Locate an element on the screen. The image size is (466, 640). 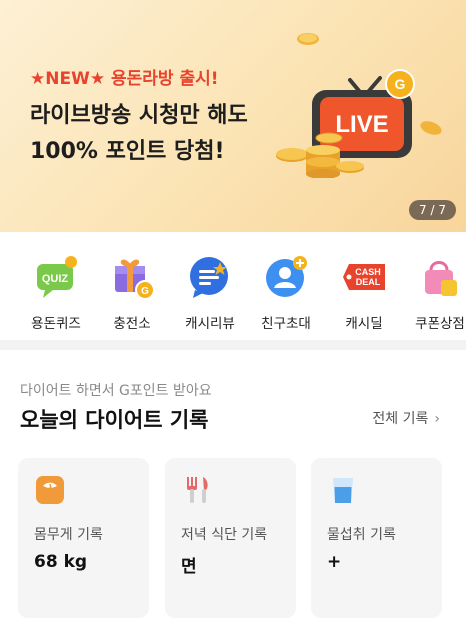
tile-label: 저녁 식단 기록 is located at coordinates (224, 535).